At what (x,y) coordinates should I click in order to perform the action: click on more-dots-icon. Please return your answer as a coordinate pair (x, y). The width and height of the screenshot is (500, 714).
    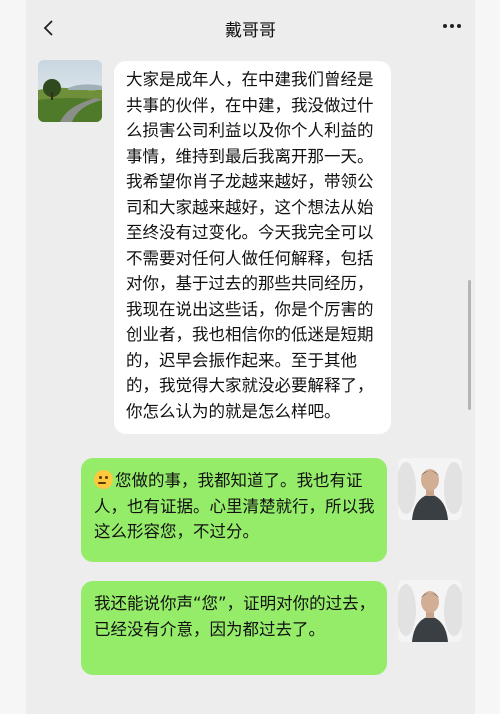
    Looking at the image, I should click on (452, 26).